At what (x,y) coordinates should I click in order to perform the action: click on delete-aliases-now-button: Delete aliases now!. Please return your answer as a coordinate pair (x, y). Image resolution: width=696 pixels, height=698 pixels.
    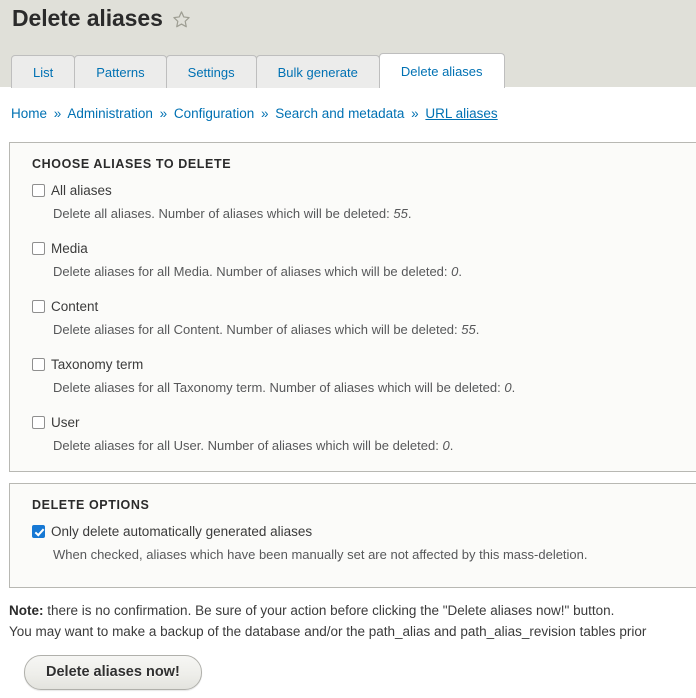
    Looking at the image, I should click on (113, 672).